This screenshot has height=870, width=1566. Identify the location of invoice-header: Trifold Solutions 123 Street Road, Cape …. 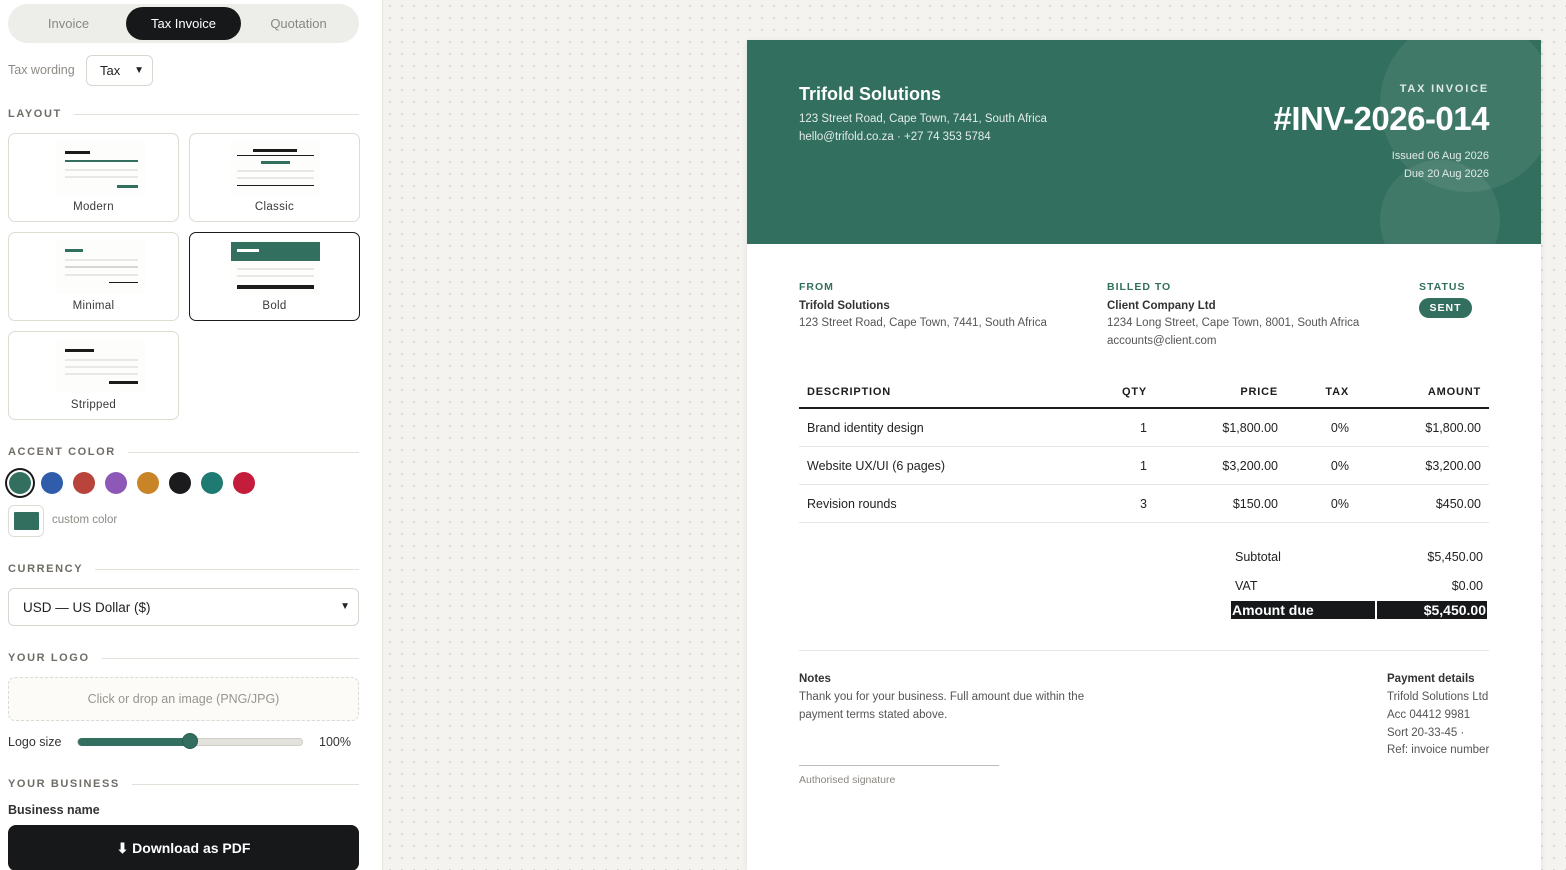
(1144, 142).